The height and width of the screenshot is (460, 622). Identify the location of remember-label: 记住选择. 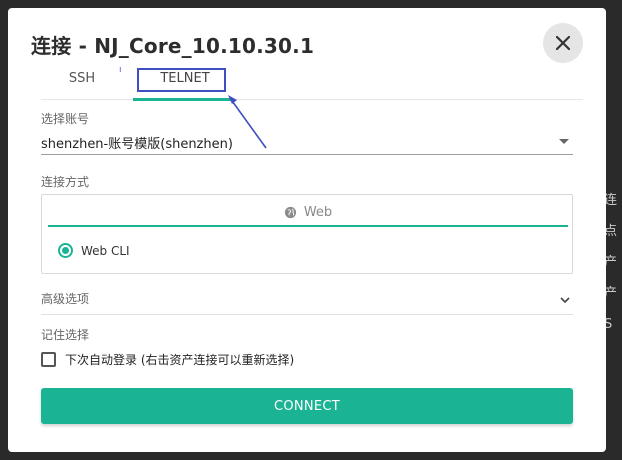
(65, 335).